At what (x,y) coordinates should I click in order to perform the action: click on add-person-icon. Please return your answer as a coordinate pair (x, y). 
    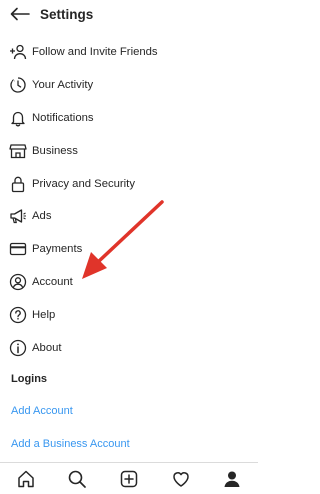
    Looking at the image, I should click on (18, 52).